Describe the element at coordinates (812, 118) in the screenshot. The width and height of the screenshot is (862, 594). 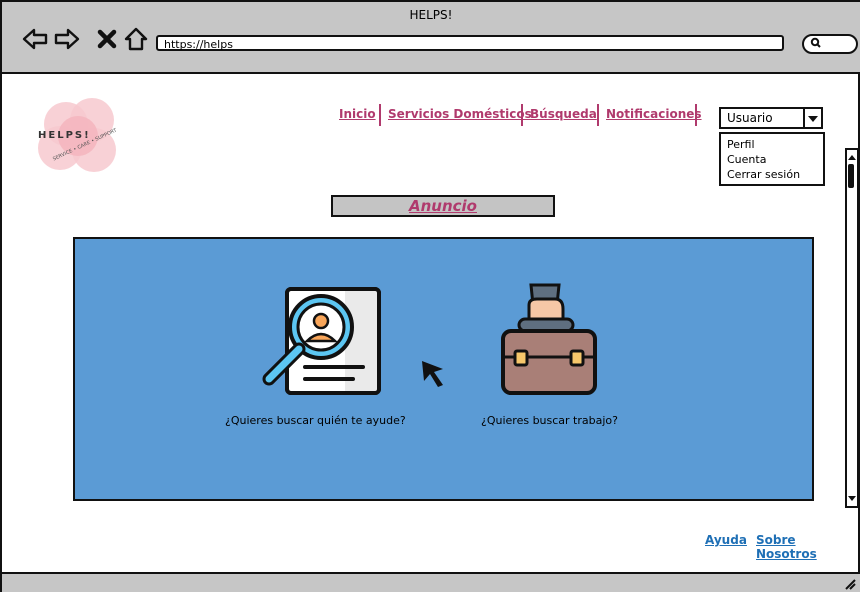
I see `chevron-down-icon` at that location.